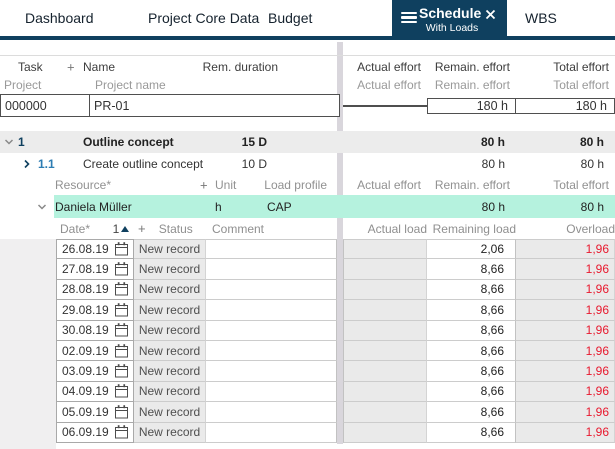 The height and width of the screenshot is (449, 615). Describe the element at coordinates (27, 164) in the screenshot. I see `expand-chevron-icon` at that location.